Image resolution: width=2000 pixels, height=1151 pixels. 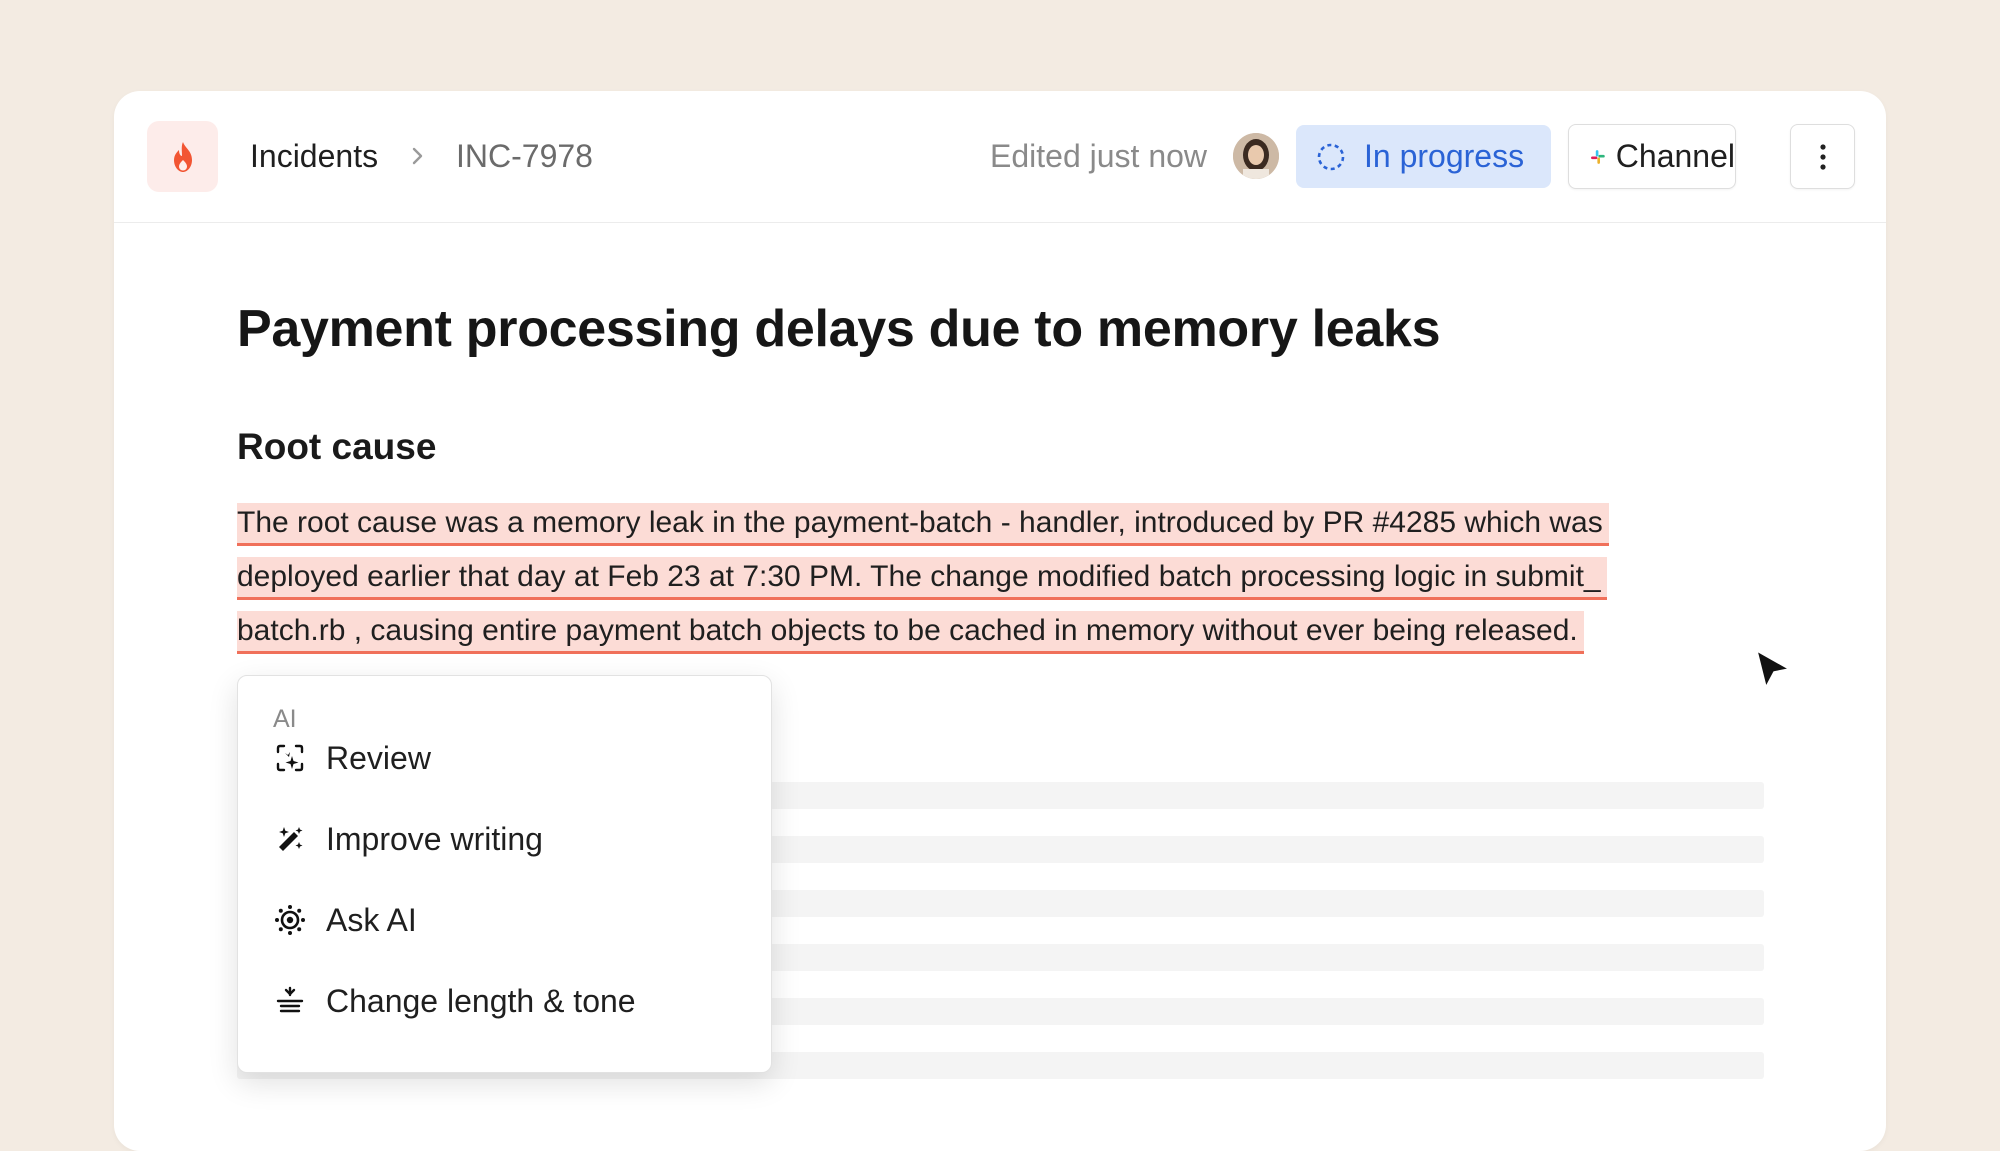 What do you see at coordinates (504, 920) in the screenshot?
I see `menu-item-ask-ai: Ask AI` at bounding box center [504, 920].